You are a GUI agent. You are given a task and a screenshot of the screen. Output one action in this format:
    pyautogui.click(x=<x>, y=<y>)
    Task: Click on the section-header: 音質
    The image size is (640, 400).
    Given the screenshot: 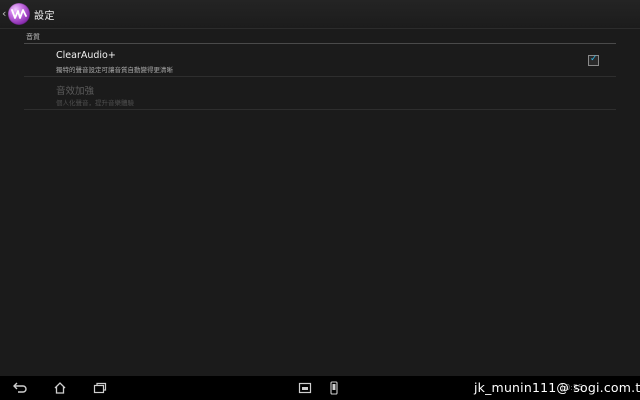 What is the action you would take?
    pyautogui.click(x=33, y=37)
    